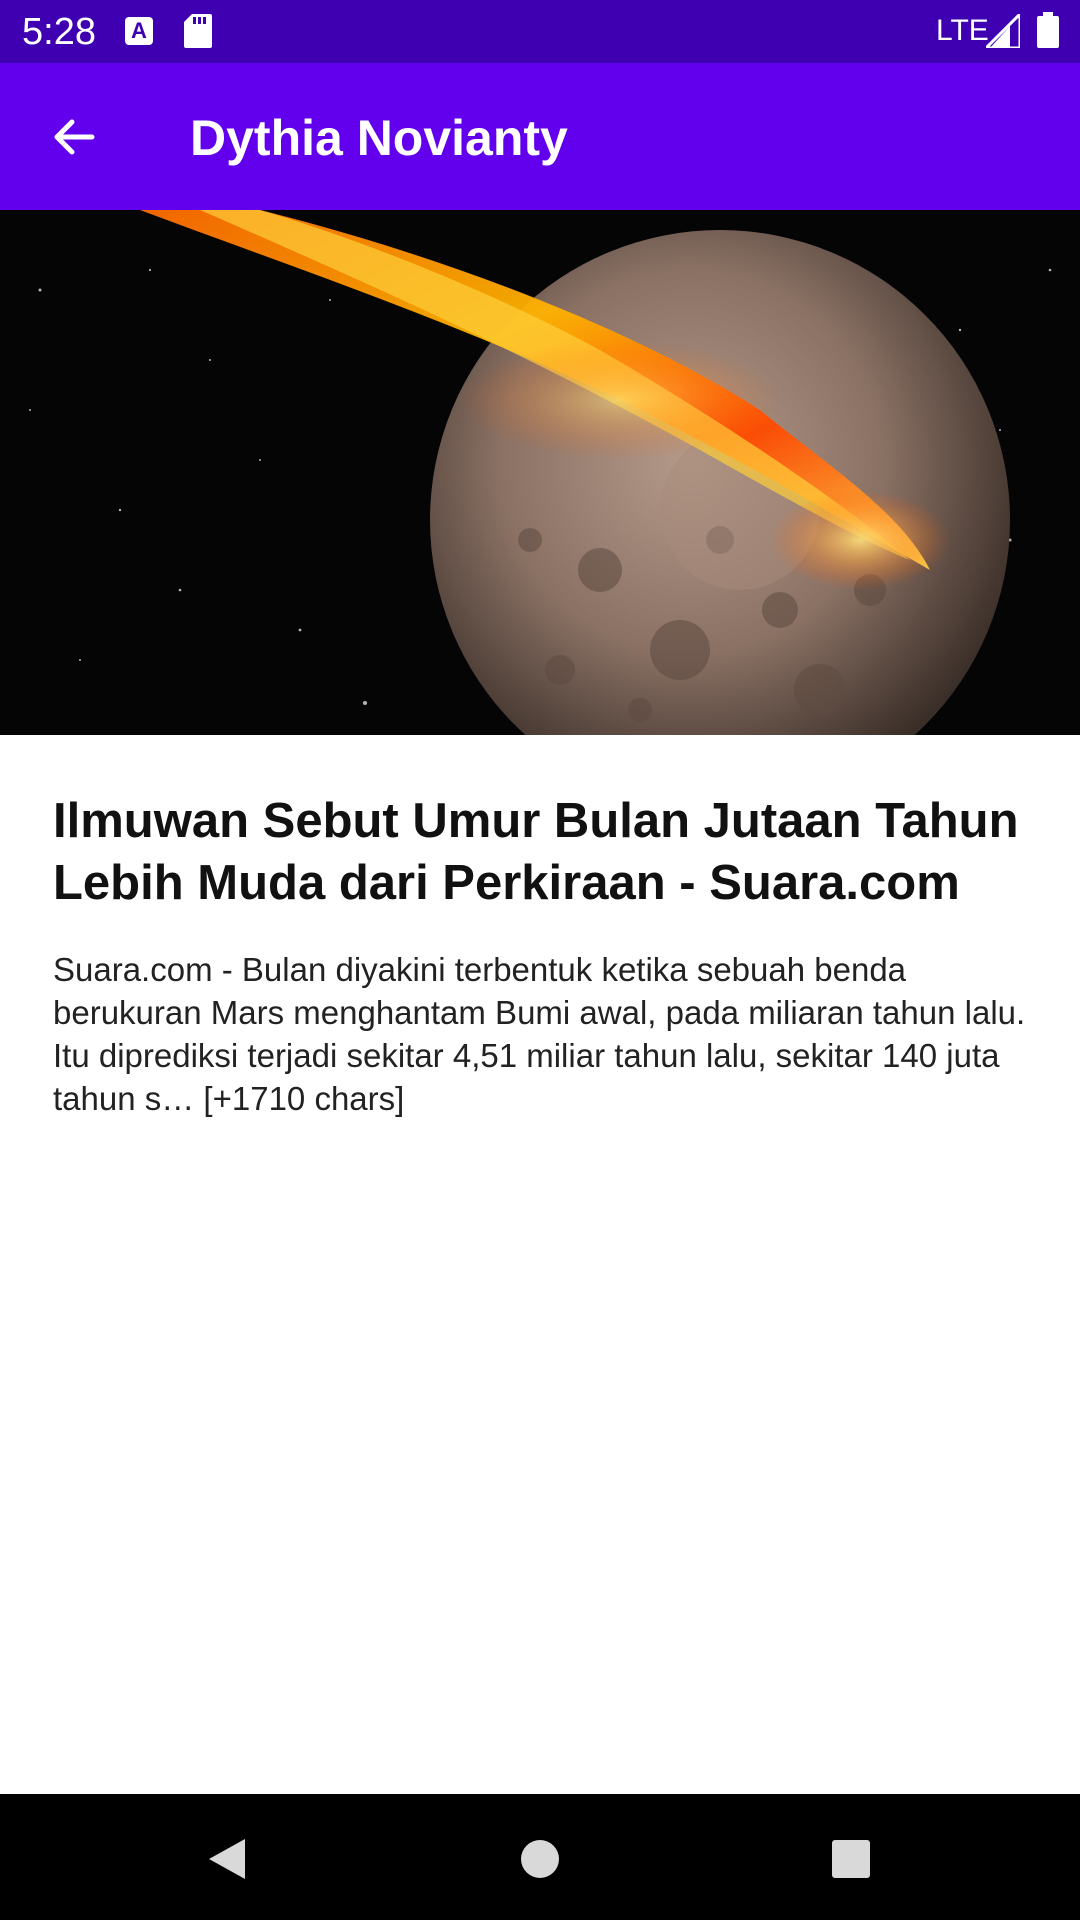 This screenshot has width=1080, height=1920. What do you see at coordinates (59, 32) in the screenshot?
I see `status-time: 5:28` at bounding box center [59, 32].